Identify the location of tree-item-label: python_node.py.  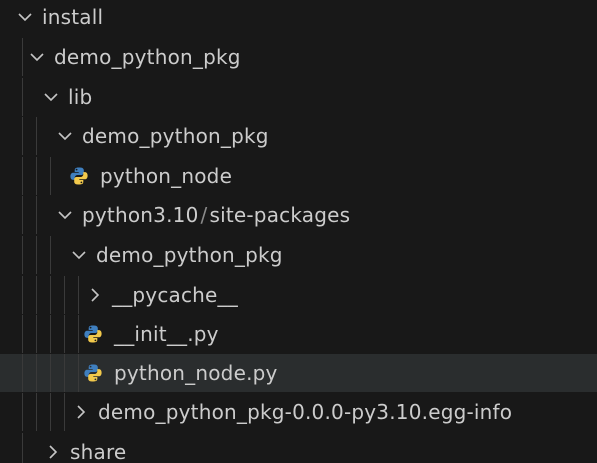
(196, 373).